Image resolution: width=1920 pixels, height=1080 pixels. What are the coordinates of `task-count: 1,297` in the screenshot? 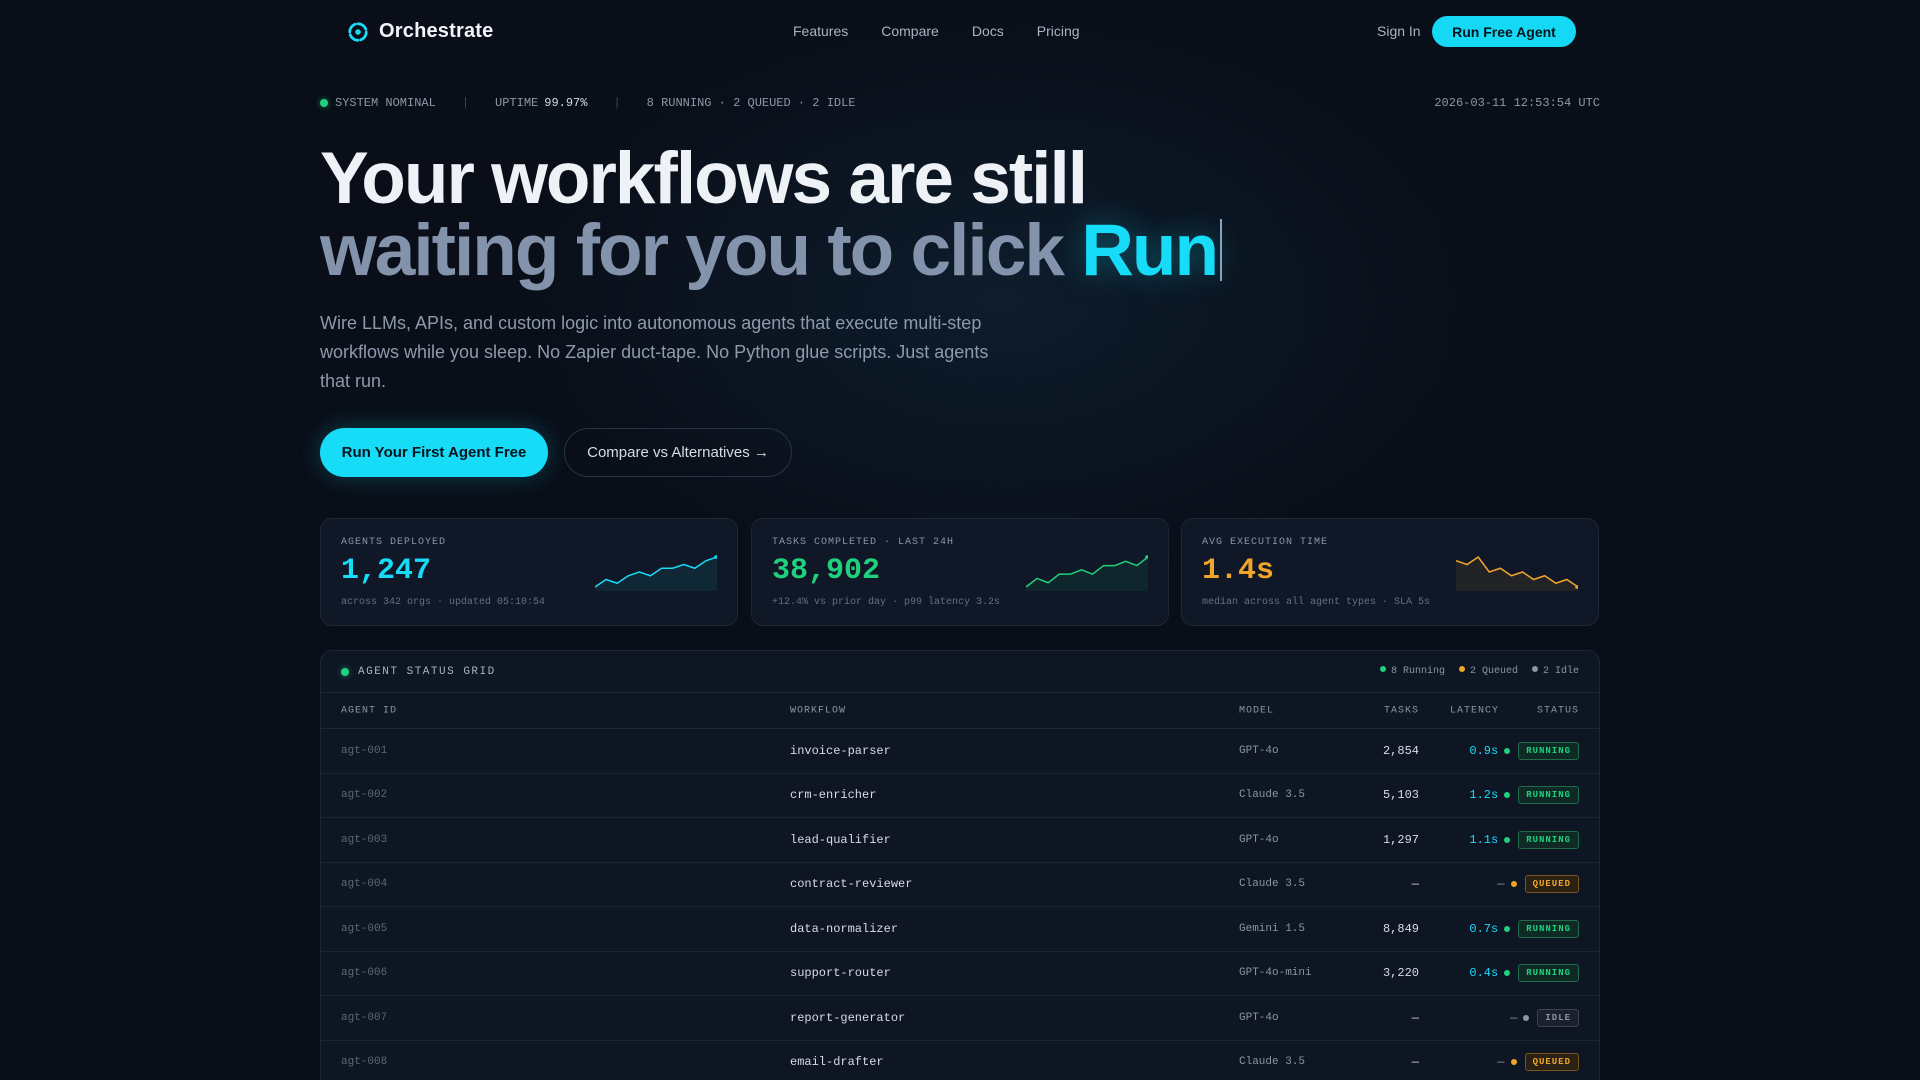 It's located at (1400, 839).